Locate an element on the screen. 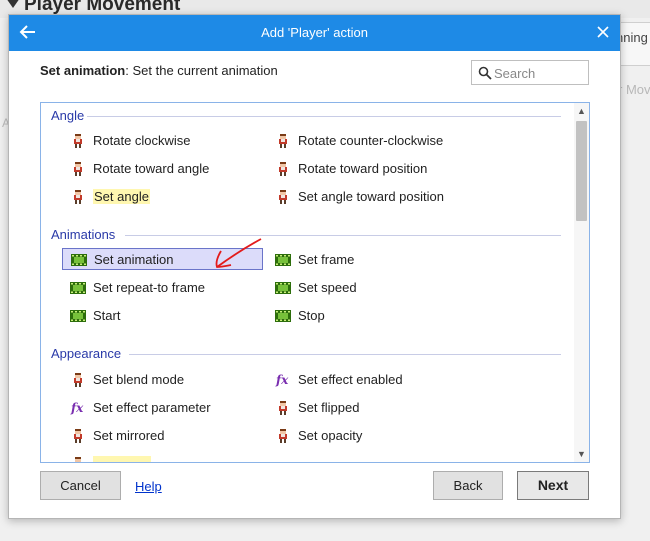 This screenshot has height=541, width=650. action-label: Set speed is located at coordinates (327, 287).